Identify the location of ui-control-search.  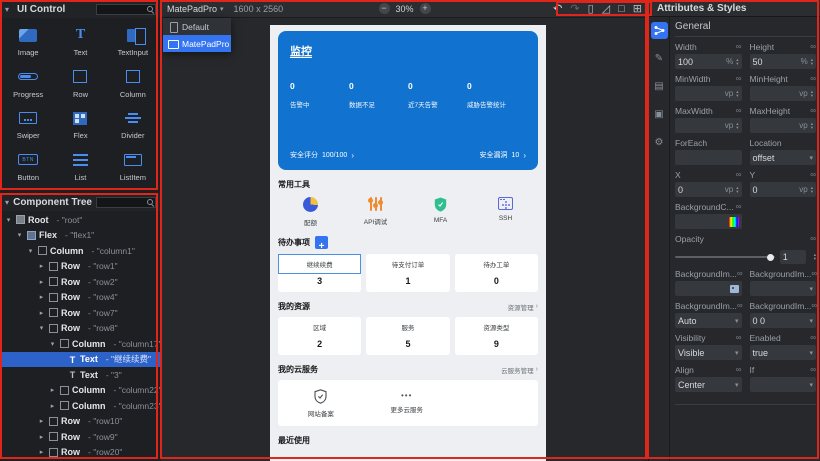
(126, 9).